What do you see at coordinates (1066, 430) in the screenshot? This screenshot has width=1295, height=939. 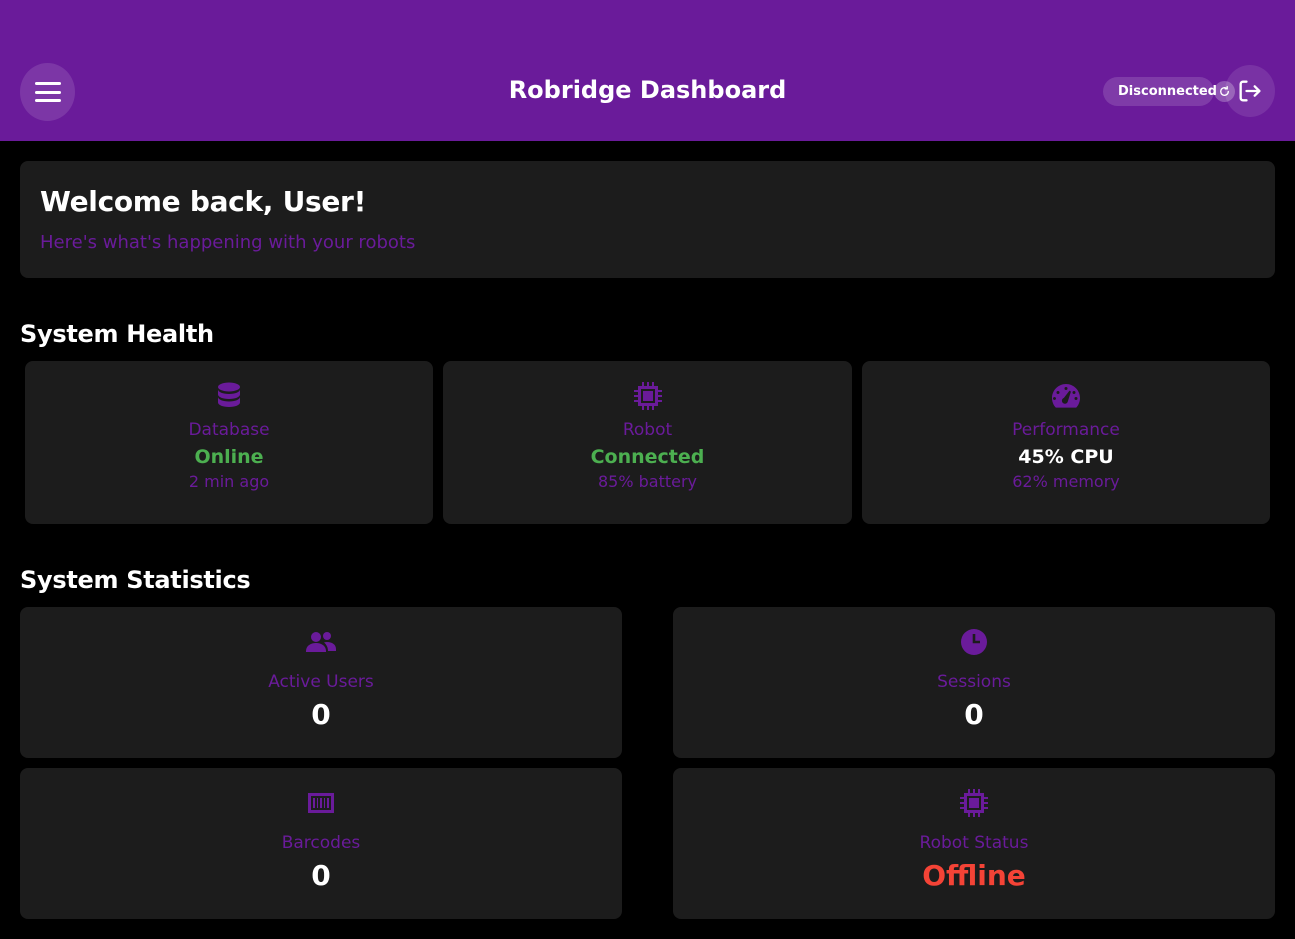 I see `card-label: Performance` at bounding box center [1066, 430].